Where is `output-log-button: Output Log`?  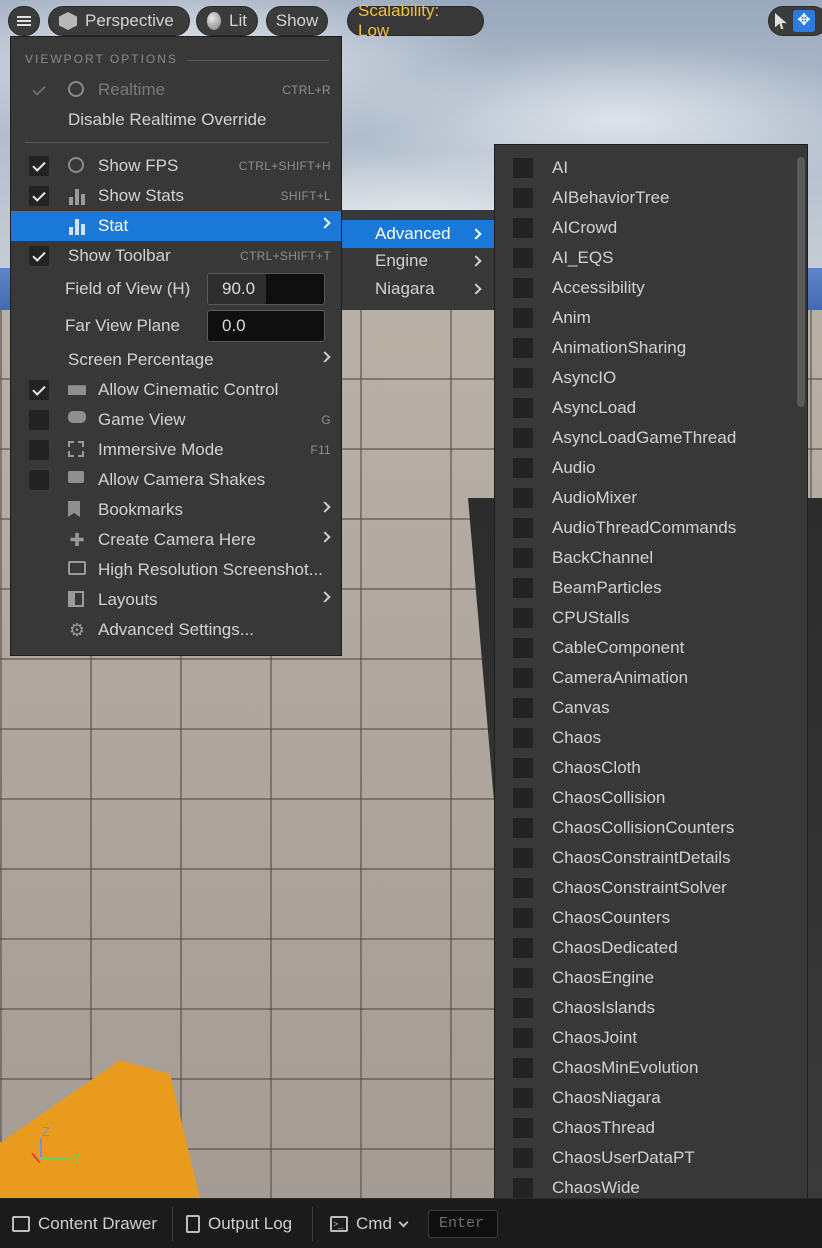 output-log-button: Output Log is located at coordinates (239, 1223).